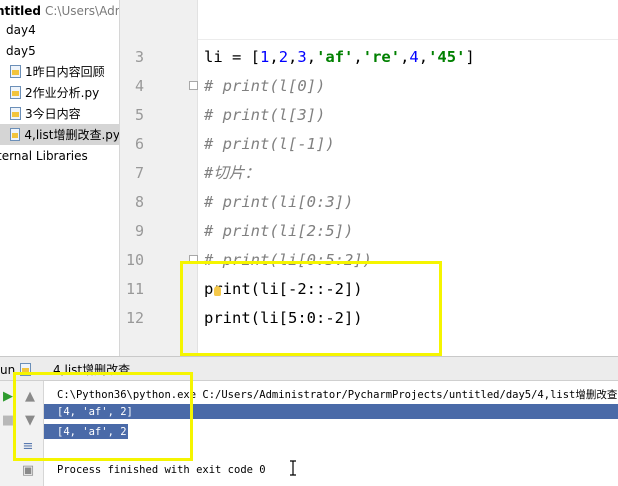 This screenshot has height=486, width=618. Describe the element at coordinates (92, 370) in the screenshot. I see `run-tab-label: 4,list增删改查` at that location.